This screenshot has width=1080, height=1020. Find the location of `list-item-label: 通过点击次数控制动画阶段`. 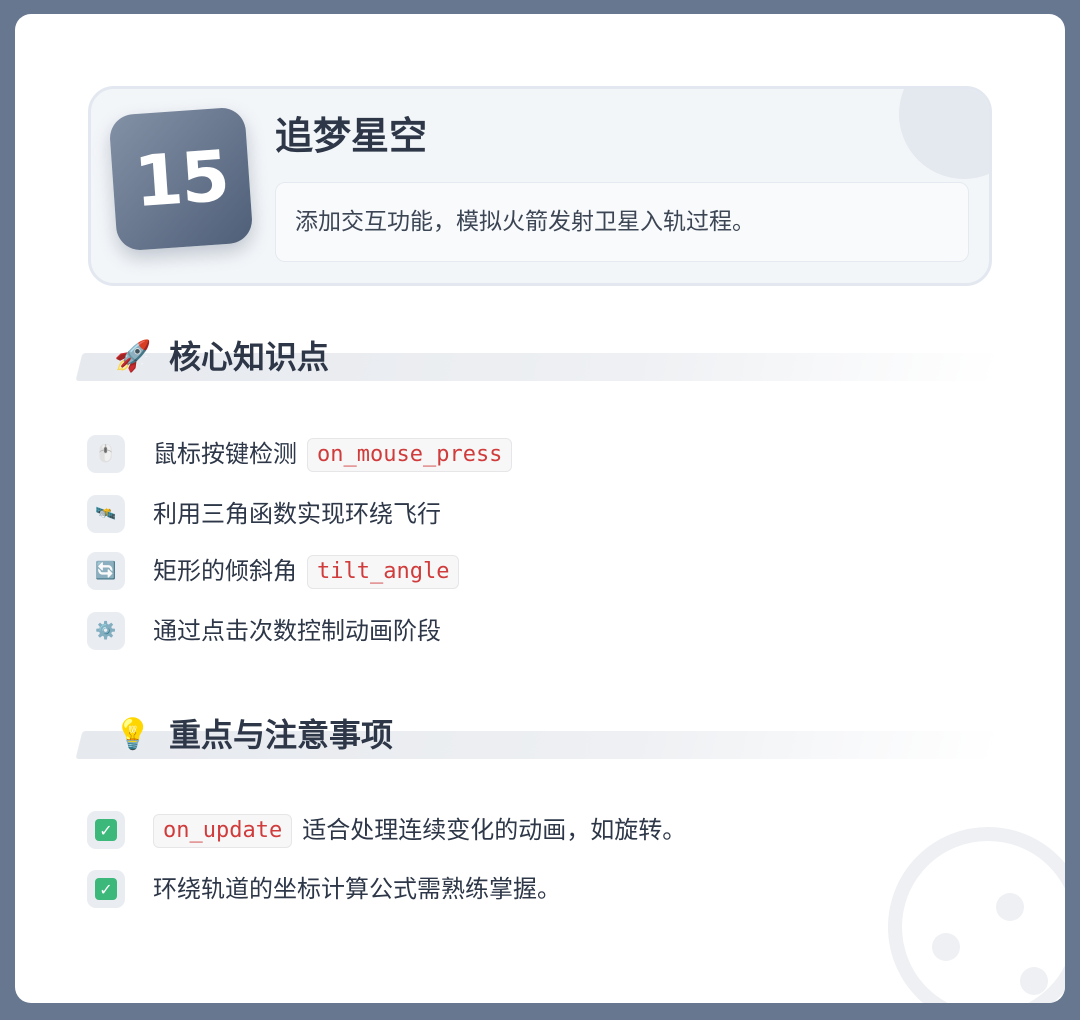

list-item-label: 通过点击次数控制动画阶段 is located at coordinates (297, 631).